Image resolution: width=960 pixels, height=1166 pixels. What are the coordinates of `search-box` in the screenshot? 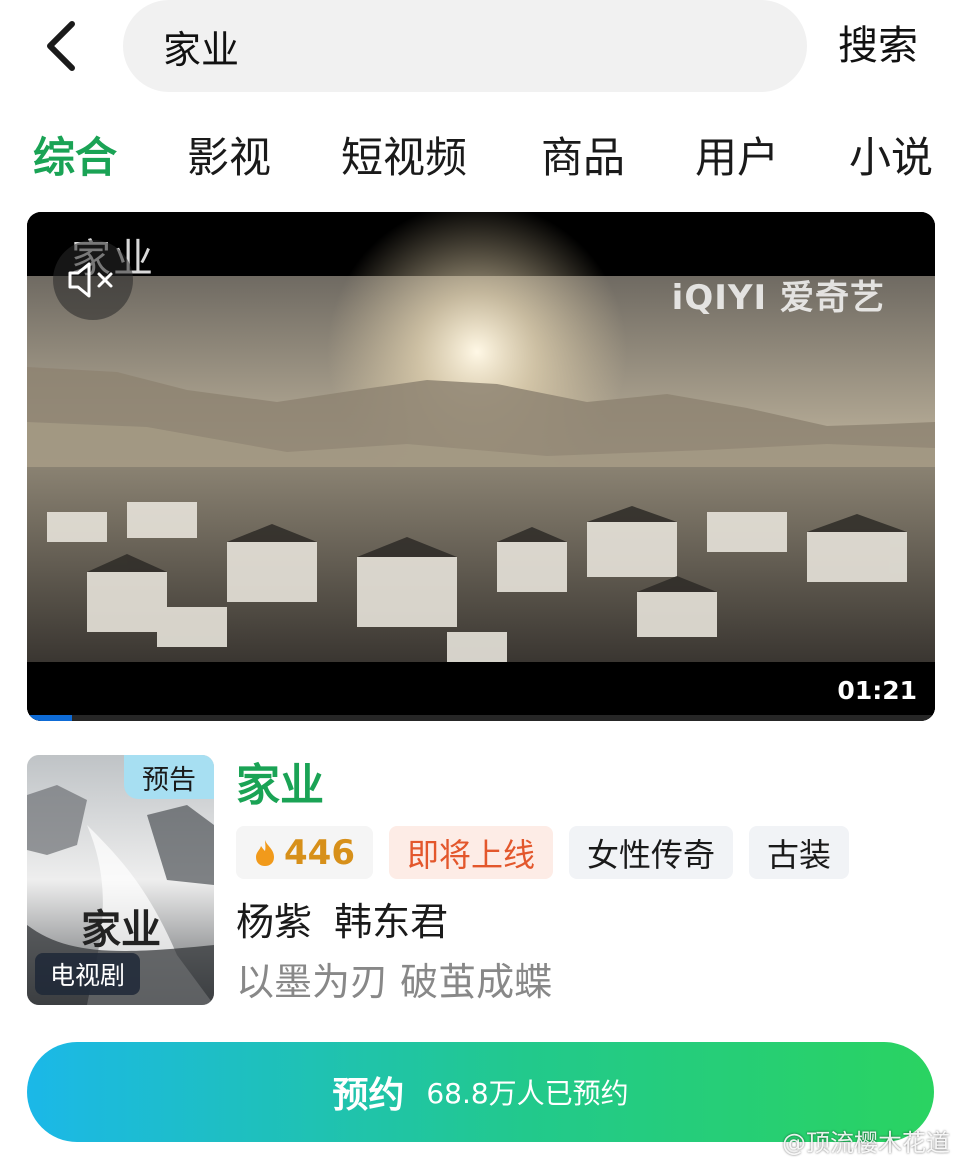 It's located at (465, 46).